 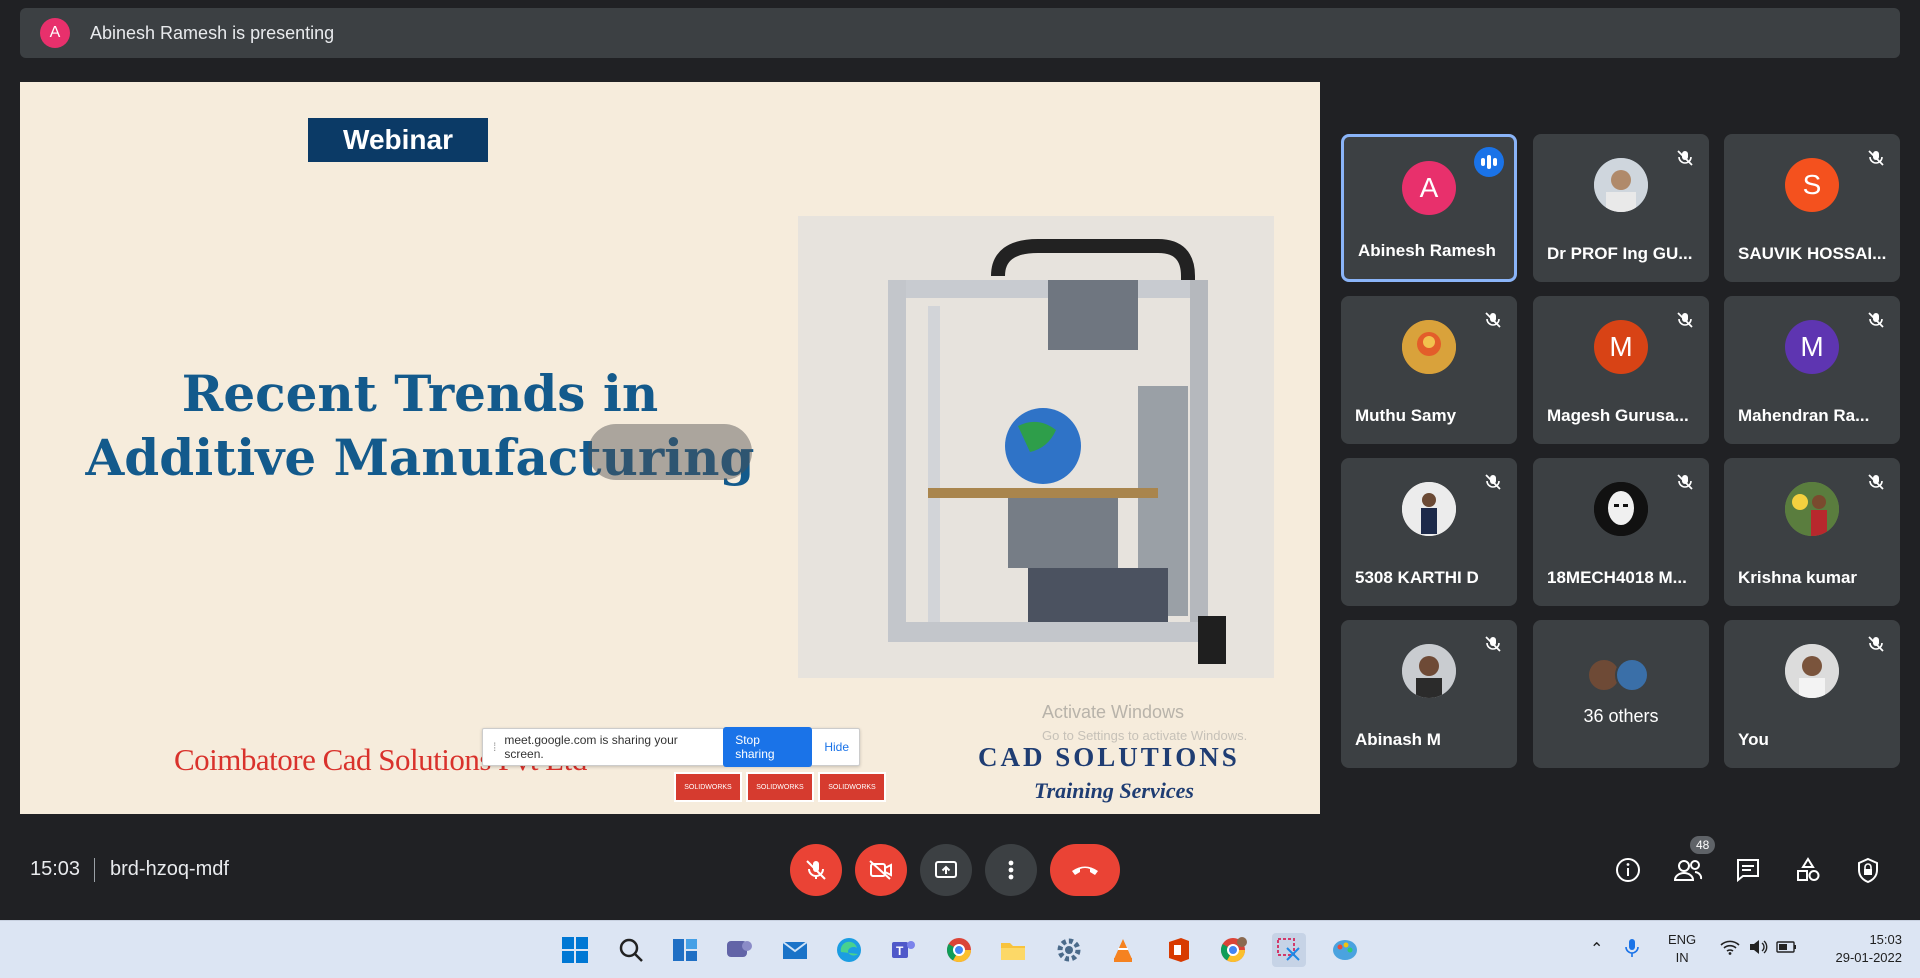 What do you see at coordinates (575, 950) in the screenshot?
I see `windows-start-icon` at bounding box center [575, 950].